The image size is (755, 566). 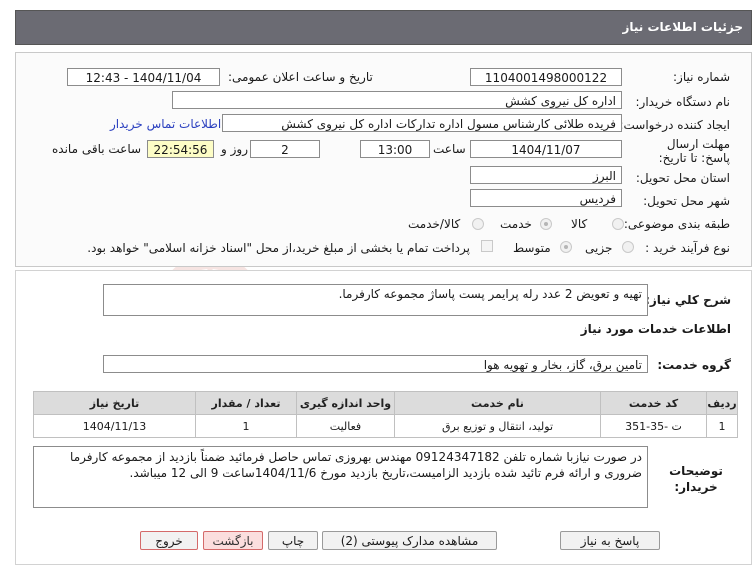 What do you see at coordinates (383, 27) in the screenshot?
I see `page-header: جزئیات اطلاعات نیاز` at bounding box center [383, 27].